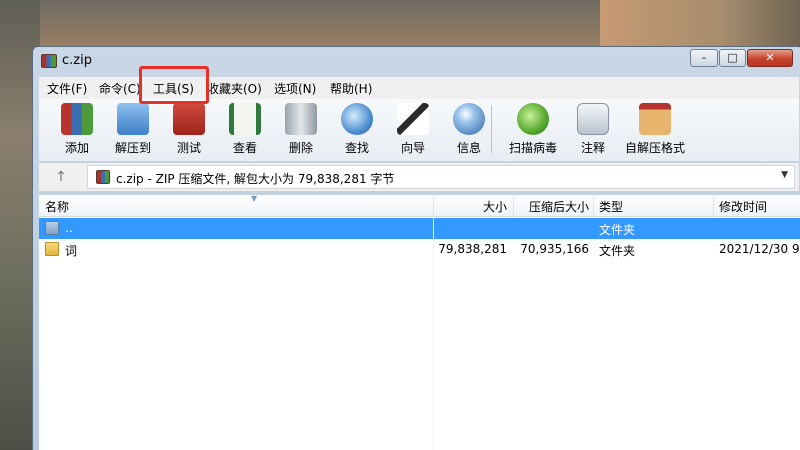 The width and height of the screenshot is (800, 450). What do you see at coordinates (472, 249) in the screenshot?
I see `row-size: 79,838,281` at bounding box center [472, 249].